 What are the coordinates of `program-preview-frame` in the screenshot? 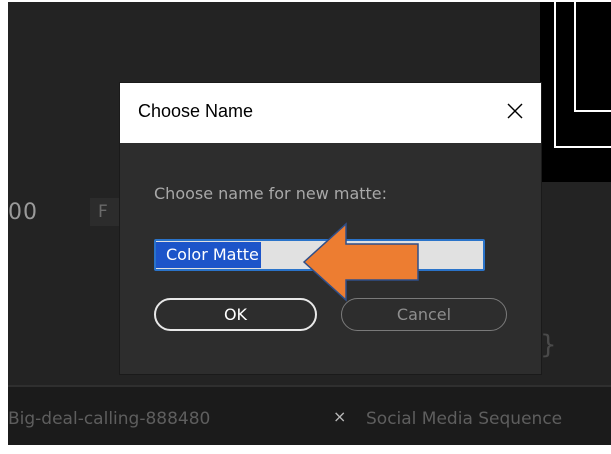 It's located at (575, 92).